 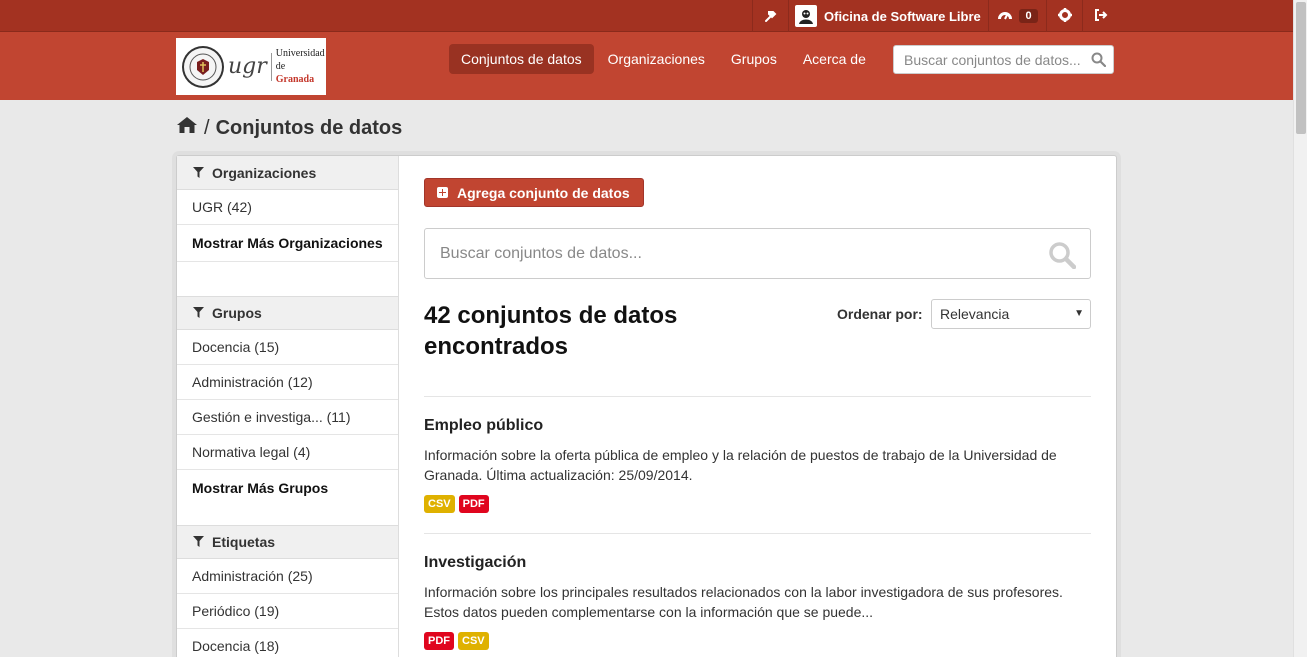 I want to click on page-scrollbar, so click(x=1300, y=328).